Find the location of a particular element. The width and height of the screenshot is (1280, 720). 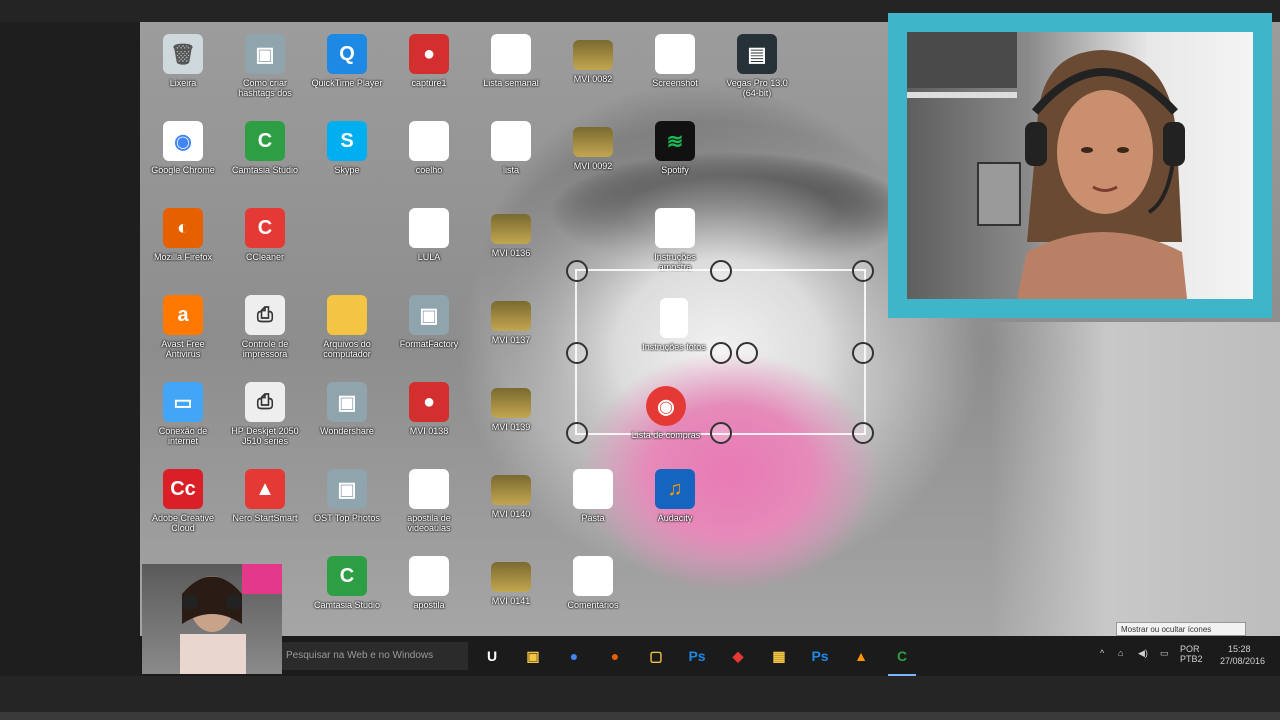

desktop-icon-label: Audacity is located at coordinates (675, 518).